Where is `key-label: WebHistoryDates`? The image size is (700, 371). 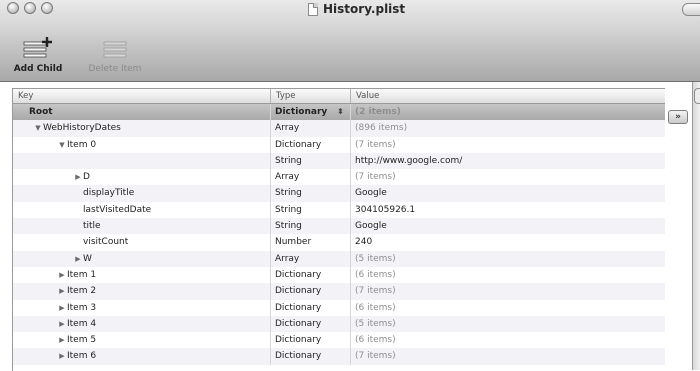
key-label: WebHistoryDates is located at coordinates (82, 128).